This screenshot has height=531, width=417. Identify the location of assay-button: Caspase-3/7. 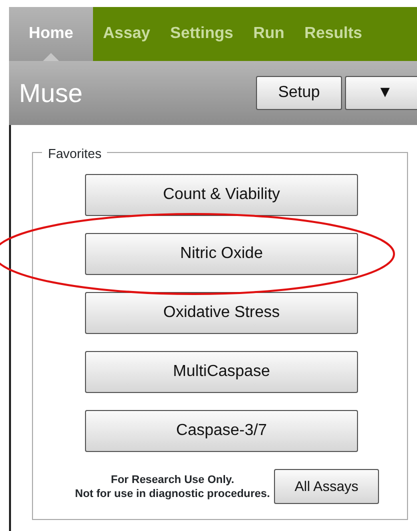
(221, 431).